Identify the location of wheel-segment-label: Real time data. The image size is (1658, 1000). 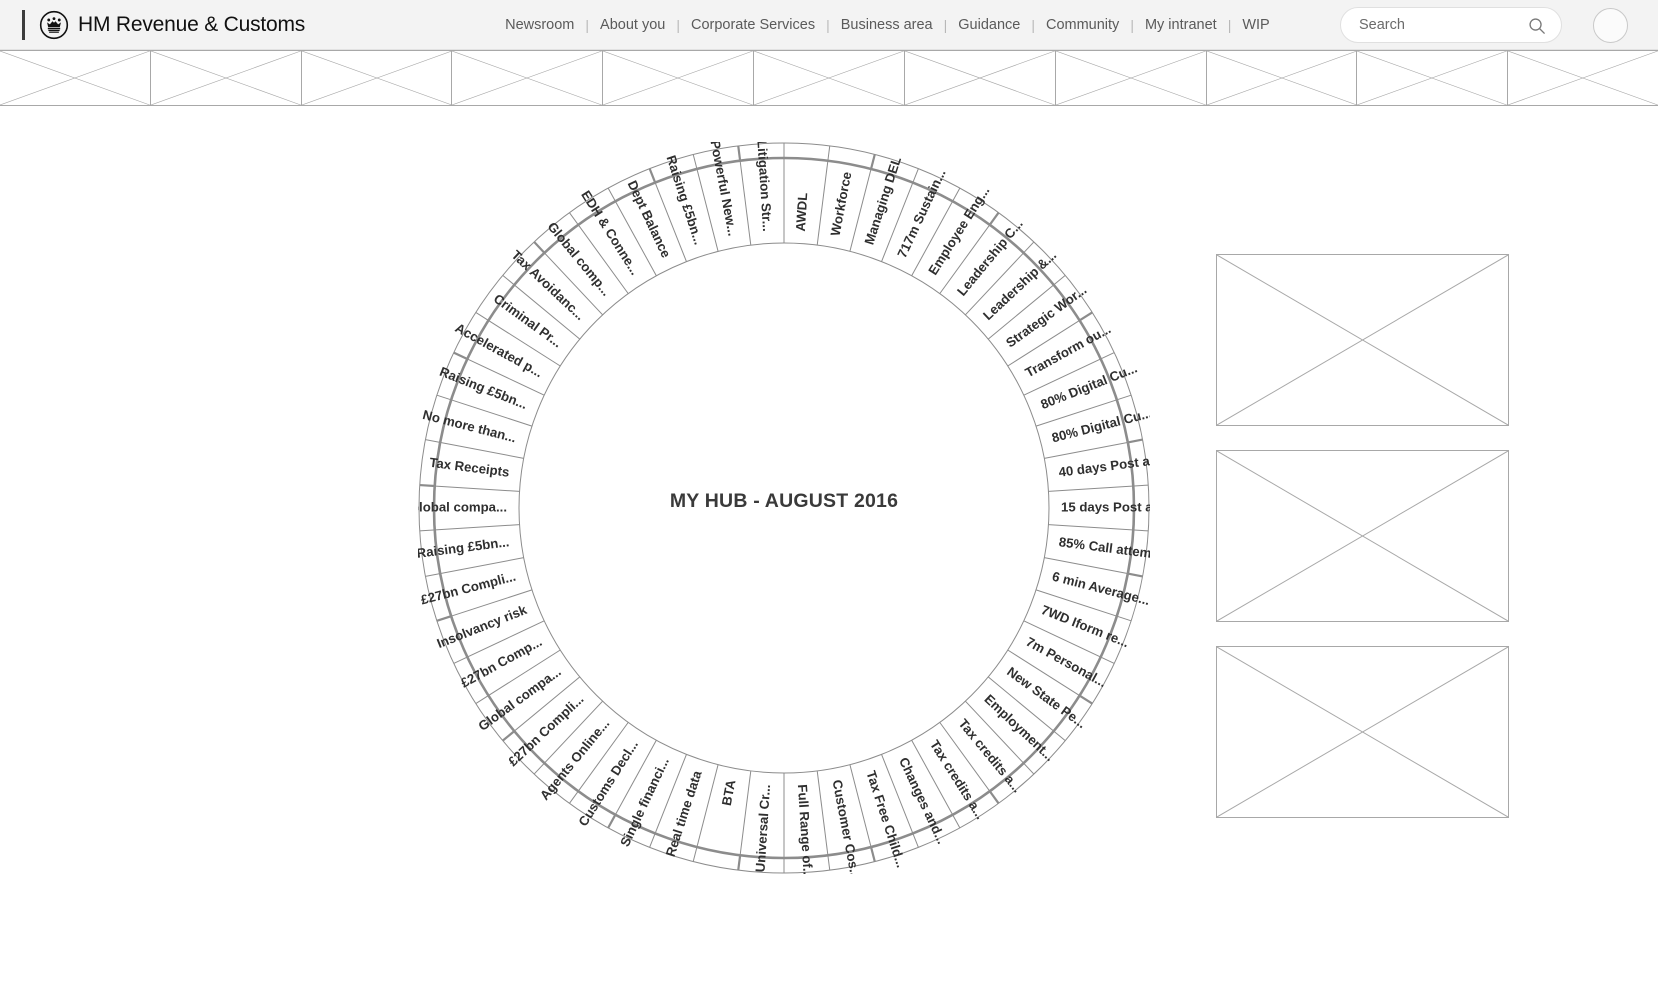
(684, 813).